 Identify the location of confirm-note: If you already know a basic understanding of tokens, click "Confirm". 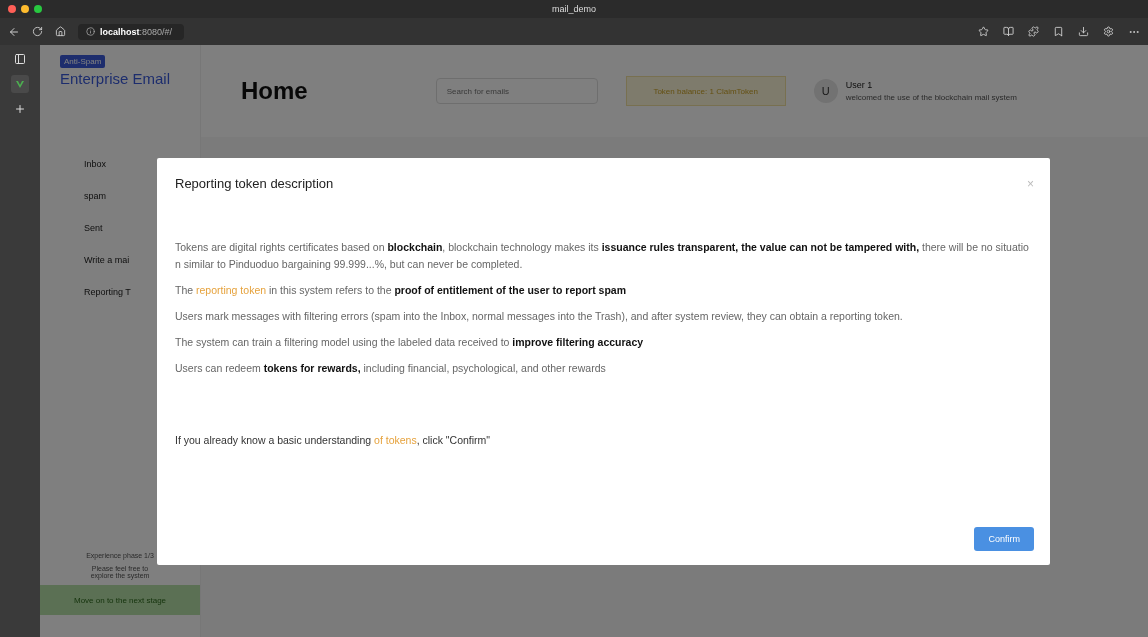
(333, 440).